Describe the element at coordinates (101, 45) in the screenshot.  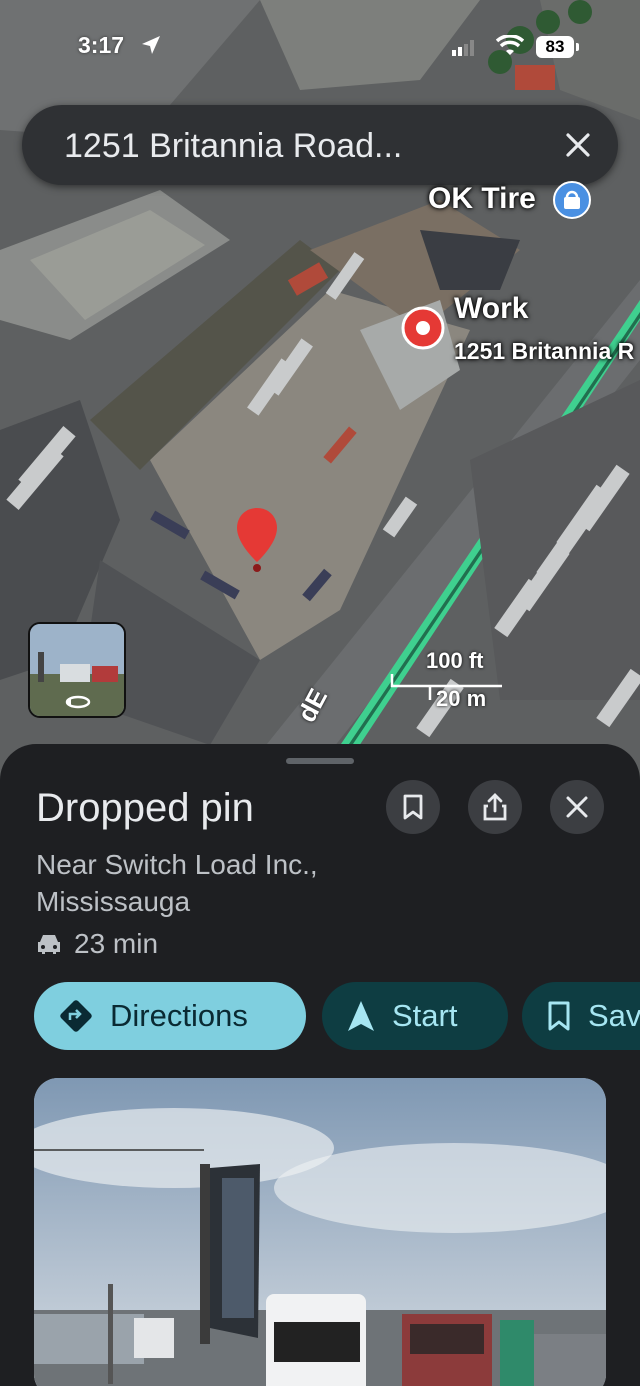
I see `status-time: 3:17` at that location.